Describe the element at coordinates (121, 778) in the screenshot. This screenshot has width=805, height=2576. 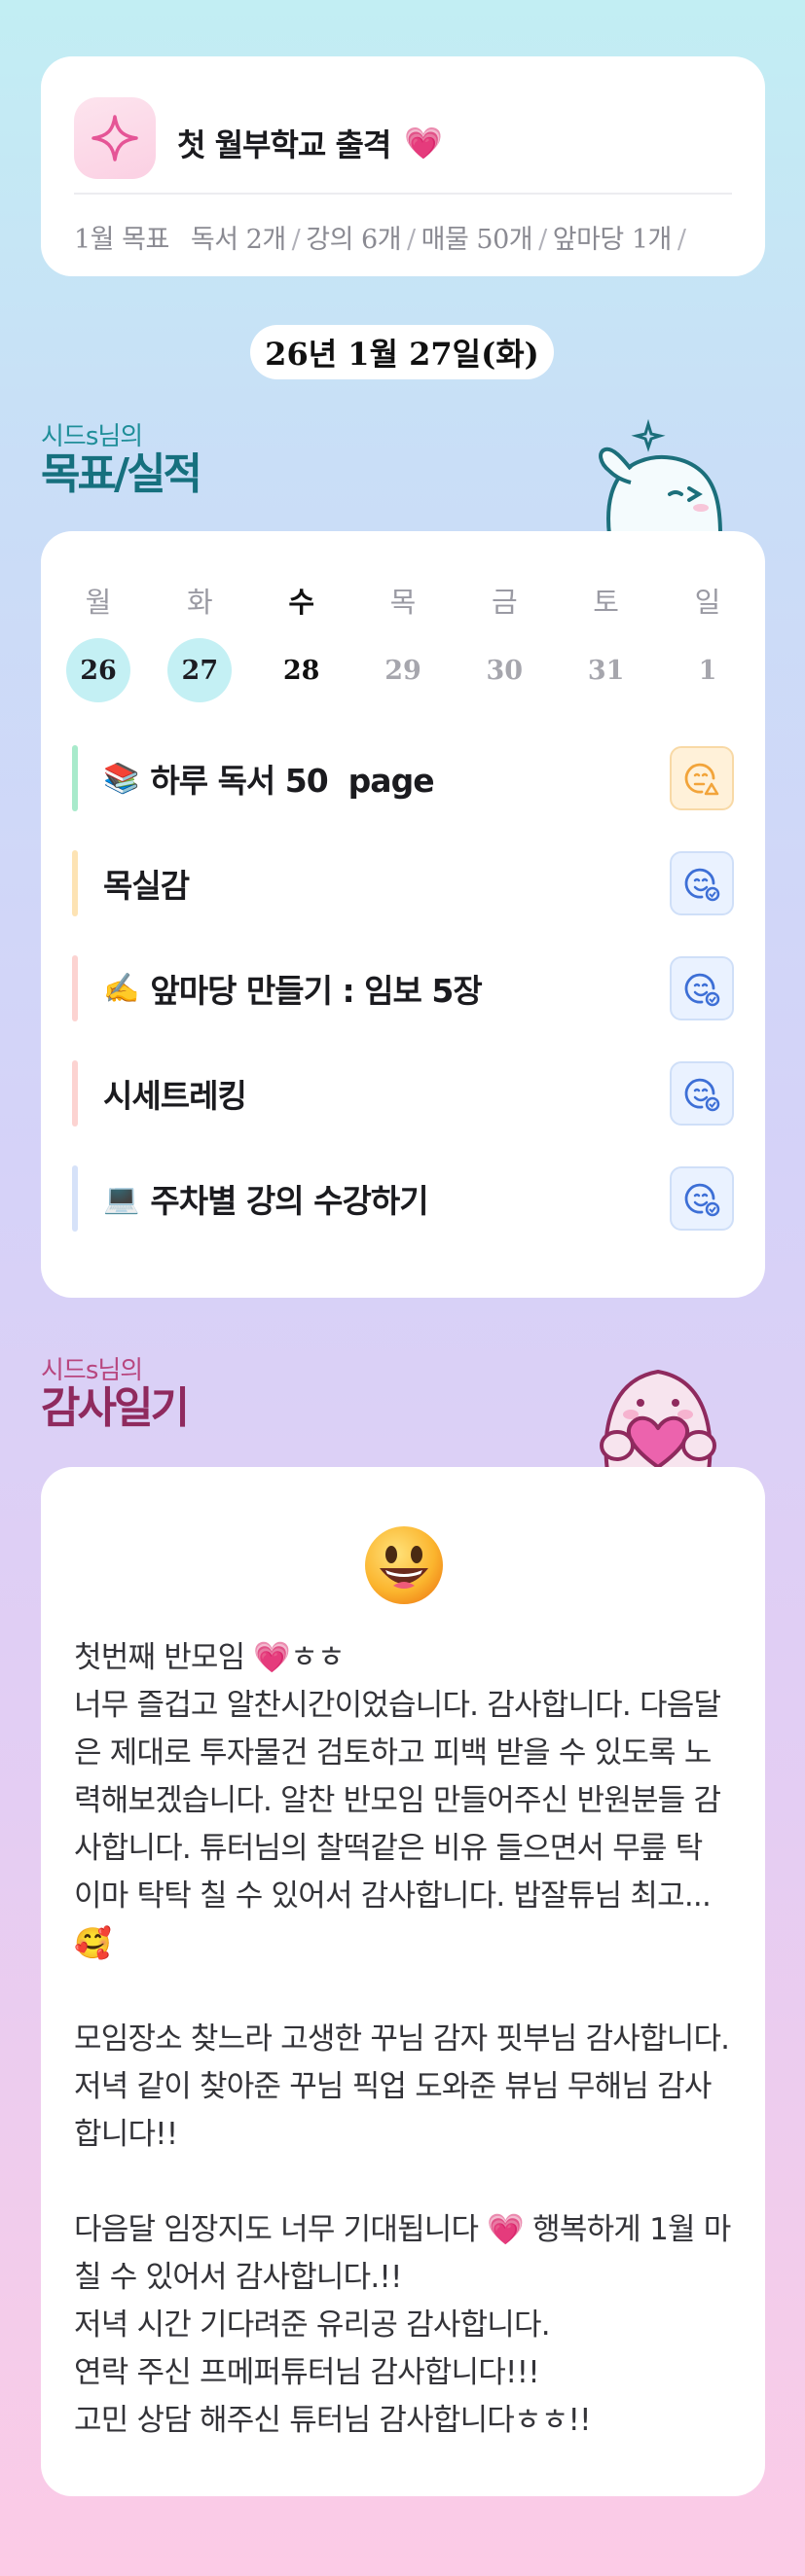
I see `goal-emoji: 📚` at that location.